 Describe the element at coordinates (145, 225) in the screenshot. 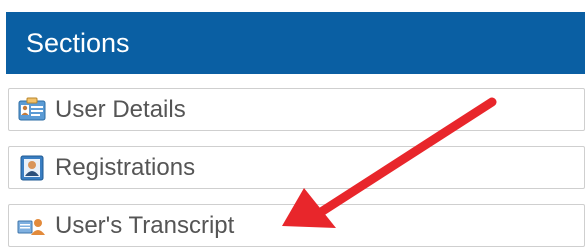

I see `section-item-label: User's Transcript` at that location.